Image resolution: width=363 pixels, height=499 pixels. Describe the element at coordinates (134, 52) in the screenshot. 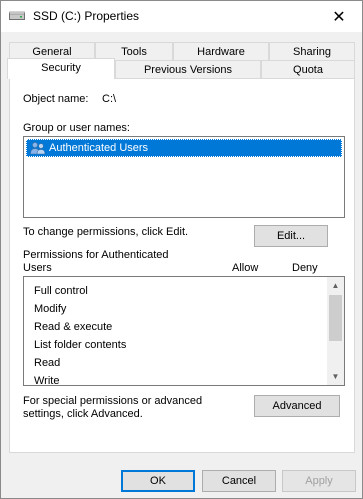

I see `tab-label: Tools` at that location.